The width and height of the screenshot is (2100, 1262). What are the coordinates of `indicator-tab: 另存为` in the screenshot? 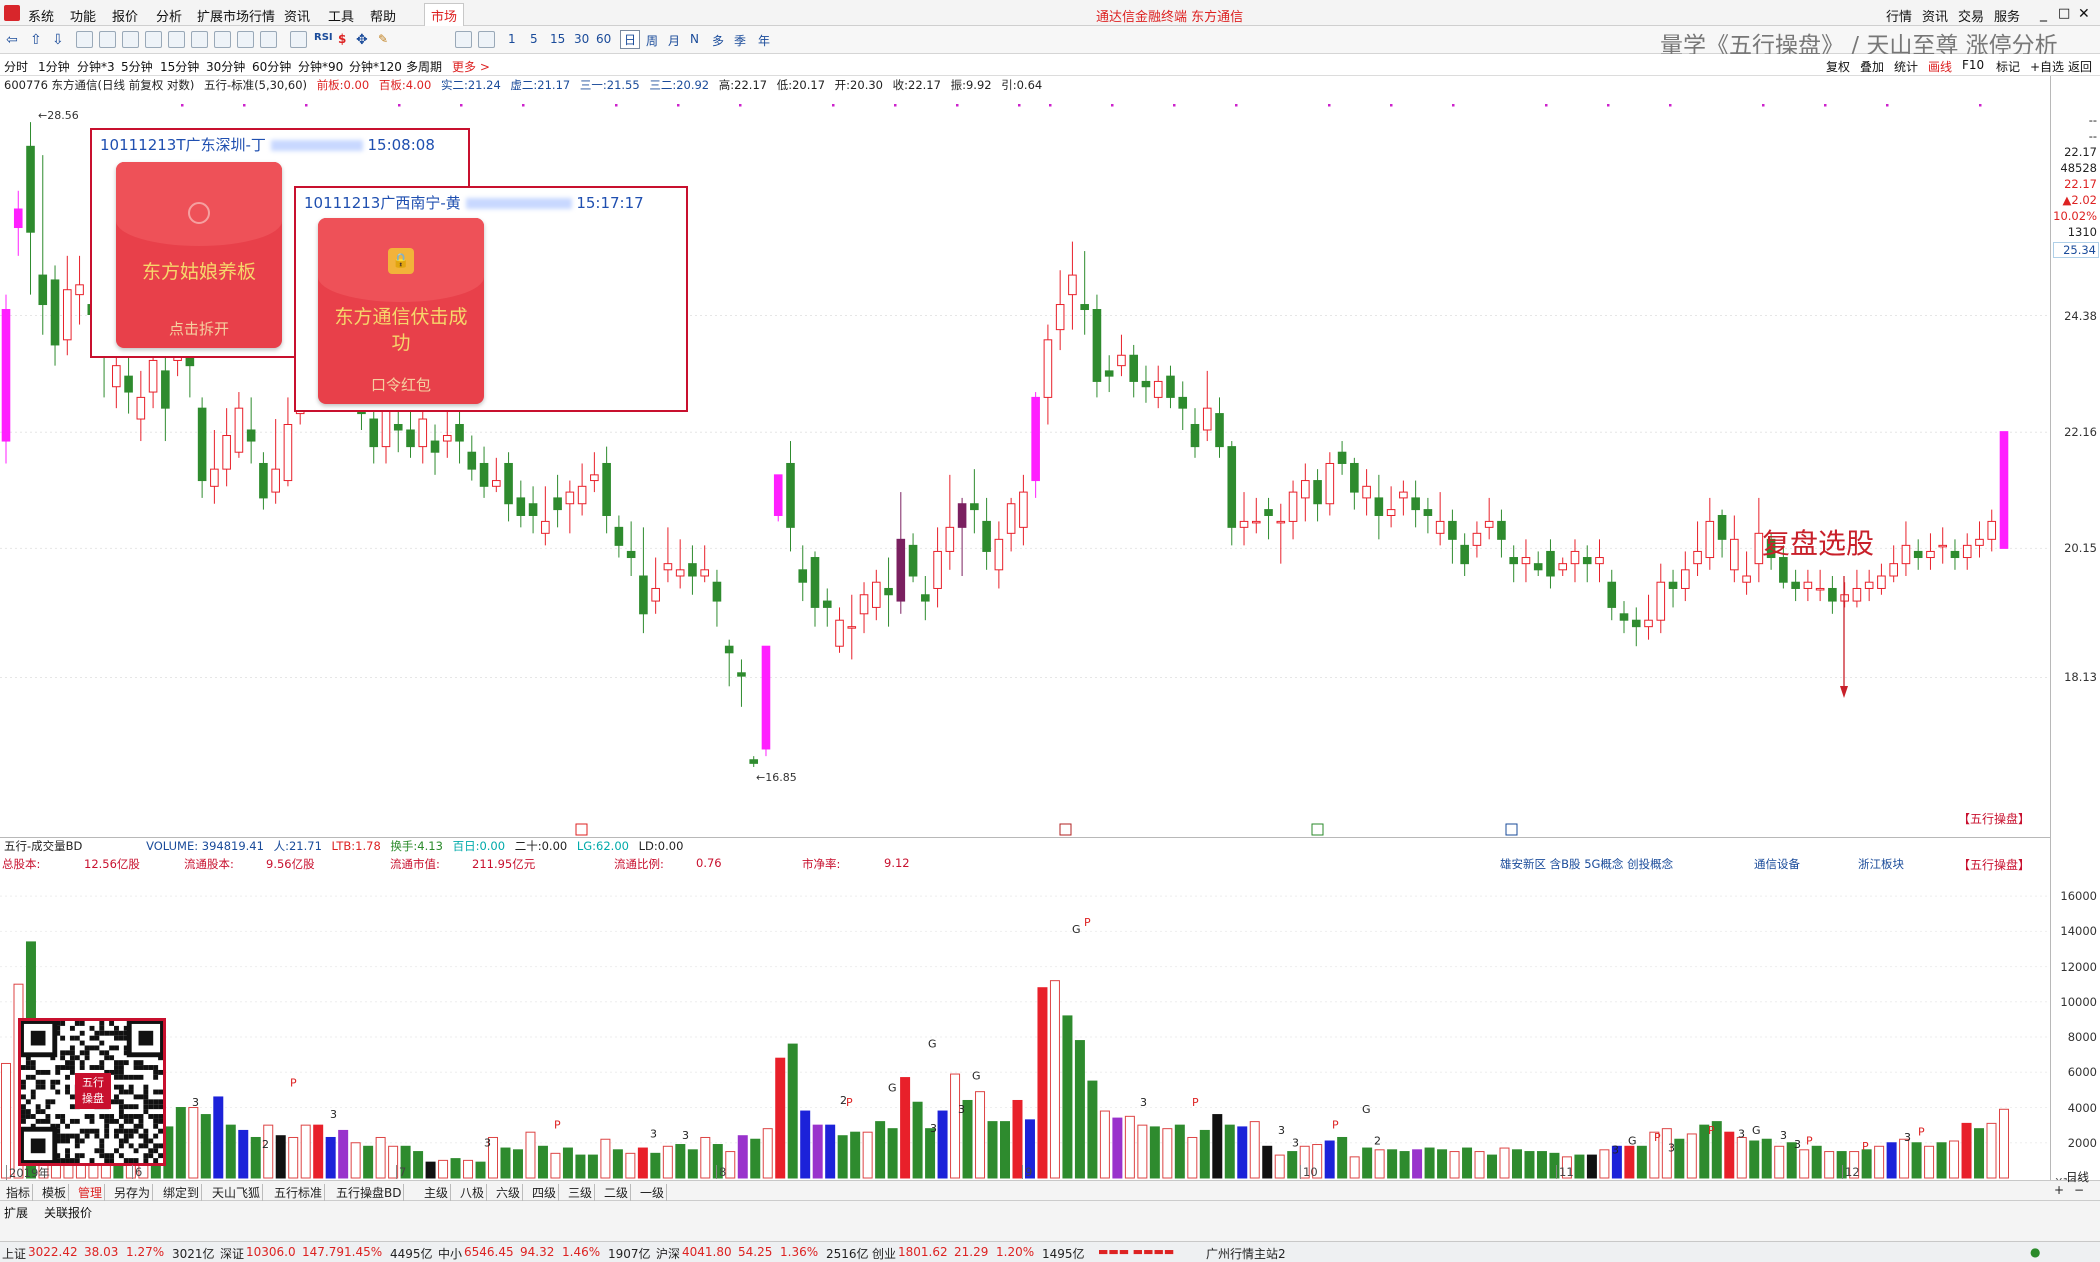 It's located at (133, 1192).